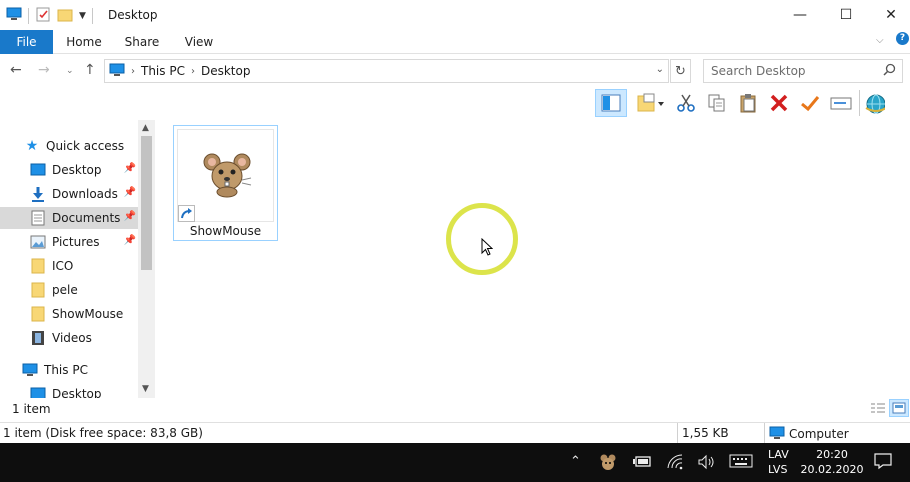 This screenshot has height=482, width=910. Describe the element at coordinates (69, 218) in the screenshot. I see `nav-item-documents: Documents 📌` at that location.